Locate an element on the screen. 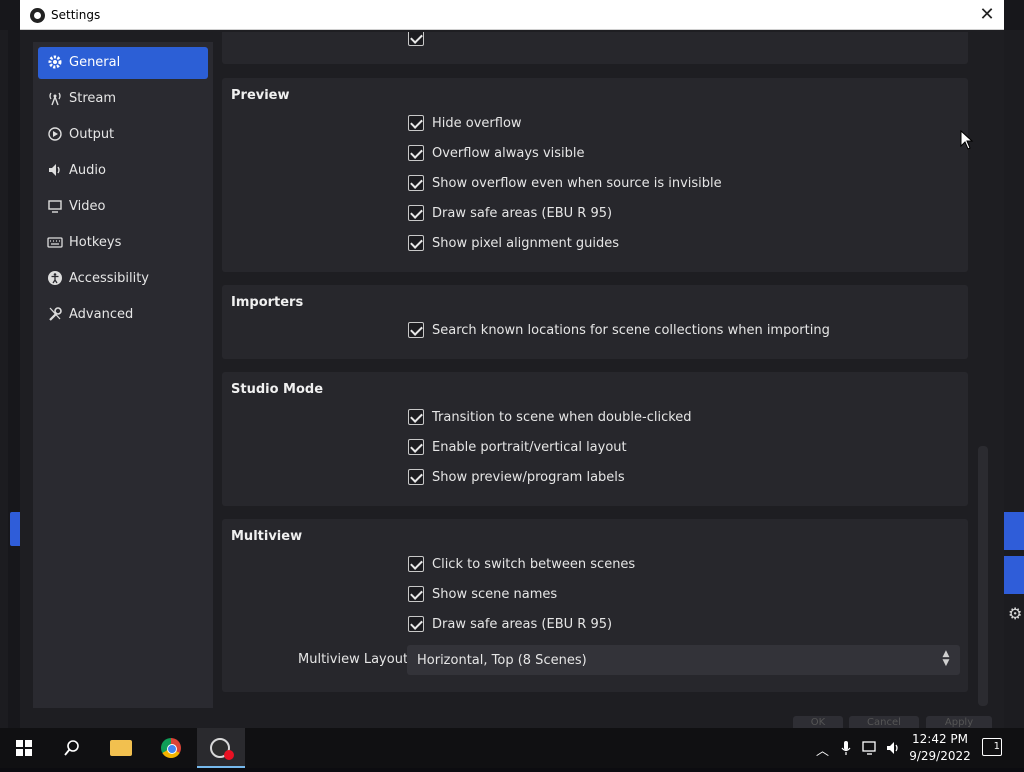 This screenshot has width=1024, height=772. group-title: Studio Mode is located at coordinates (277, 389).